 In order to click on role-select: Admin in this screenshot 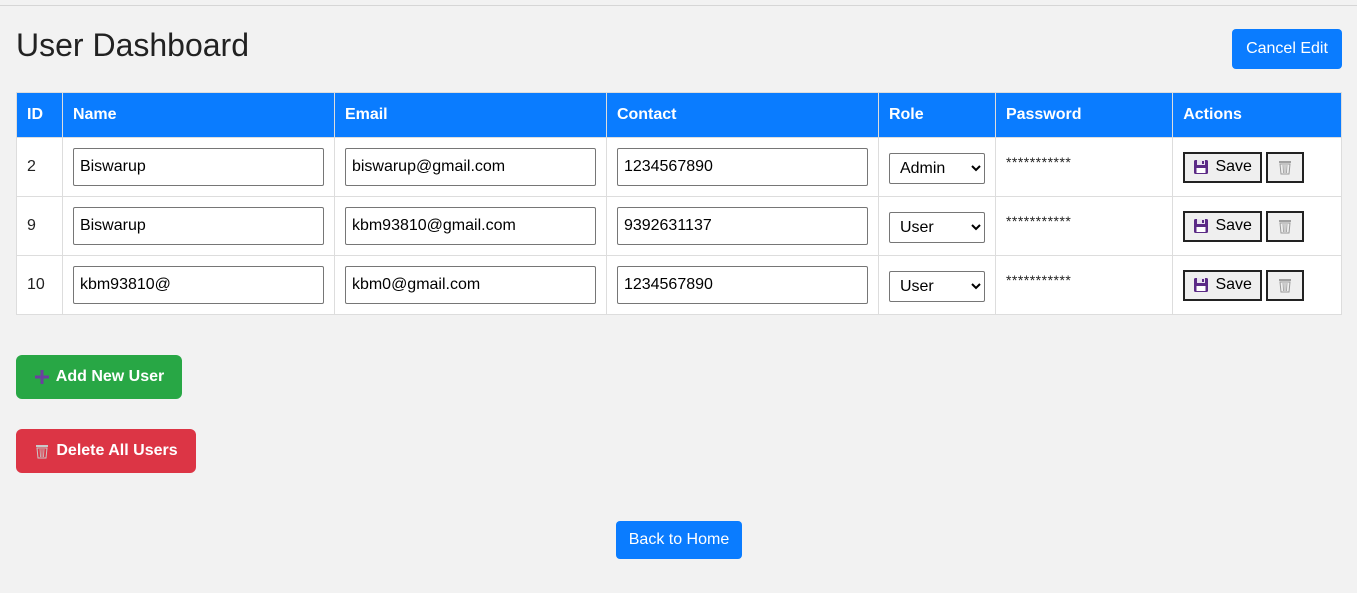, I will do `click(936, 168)`.